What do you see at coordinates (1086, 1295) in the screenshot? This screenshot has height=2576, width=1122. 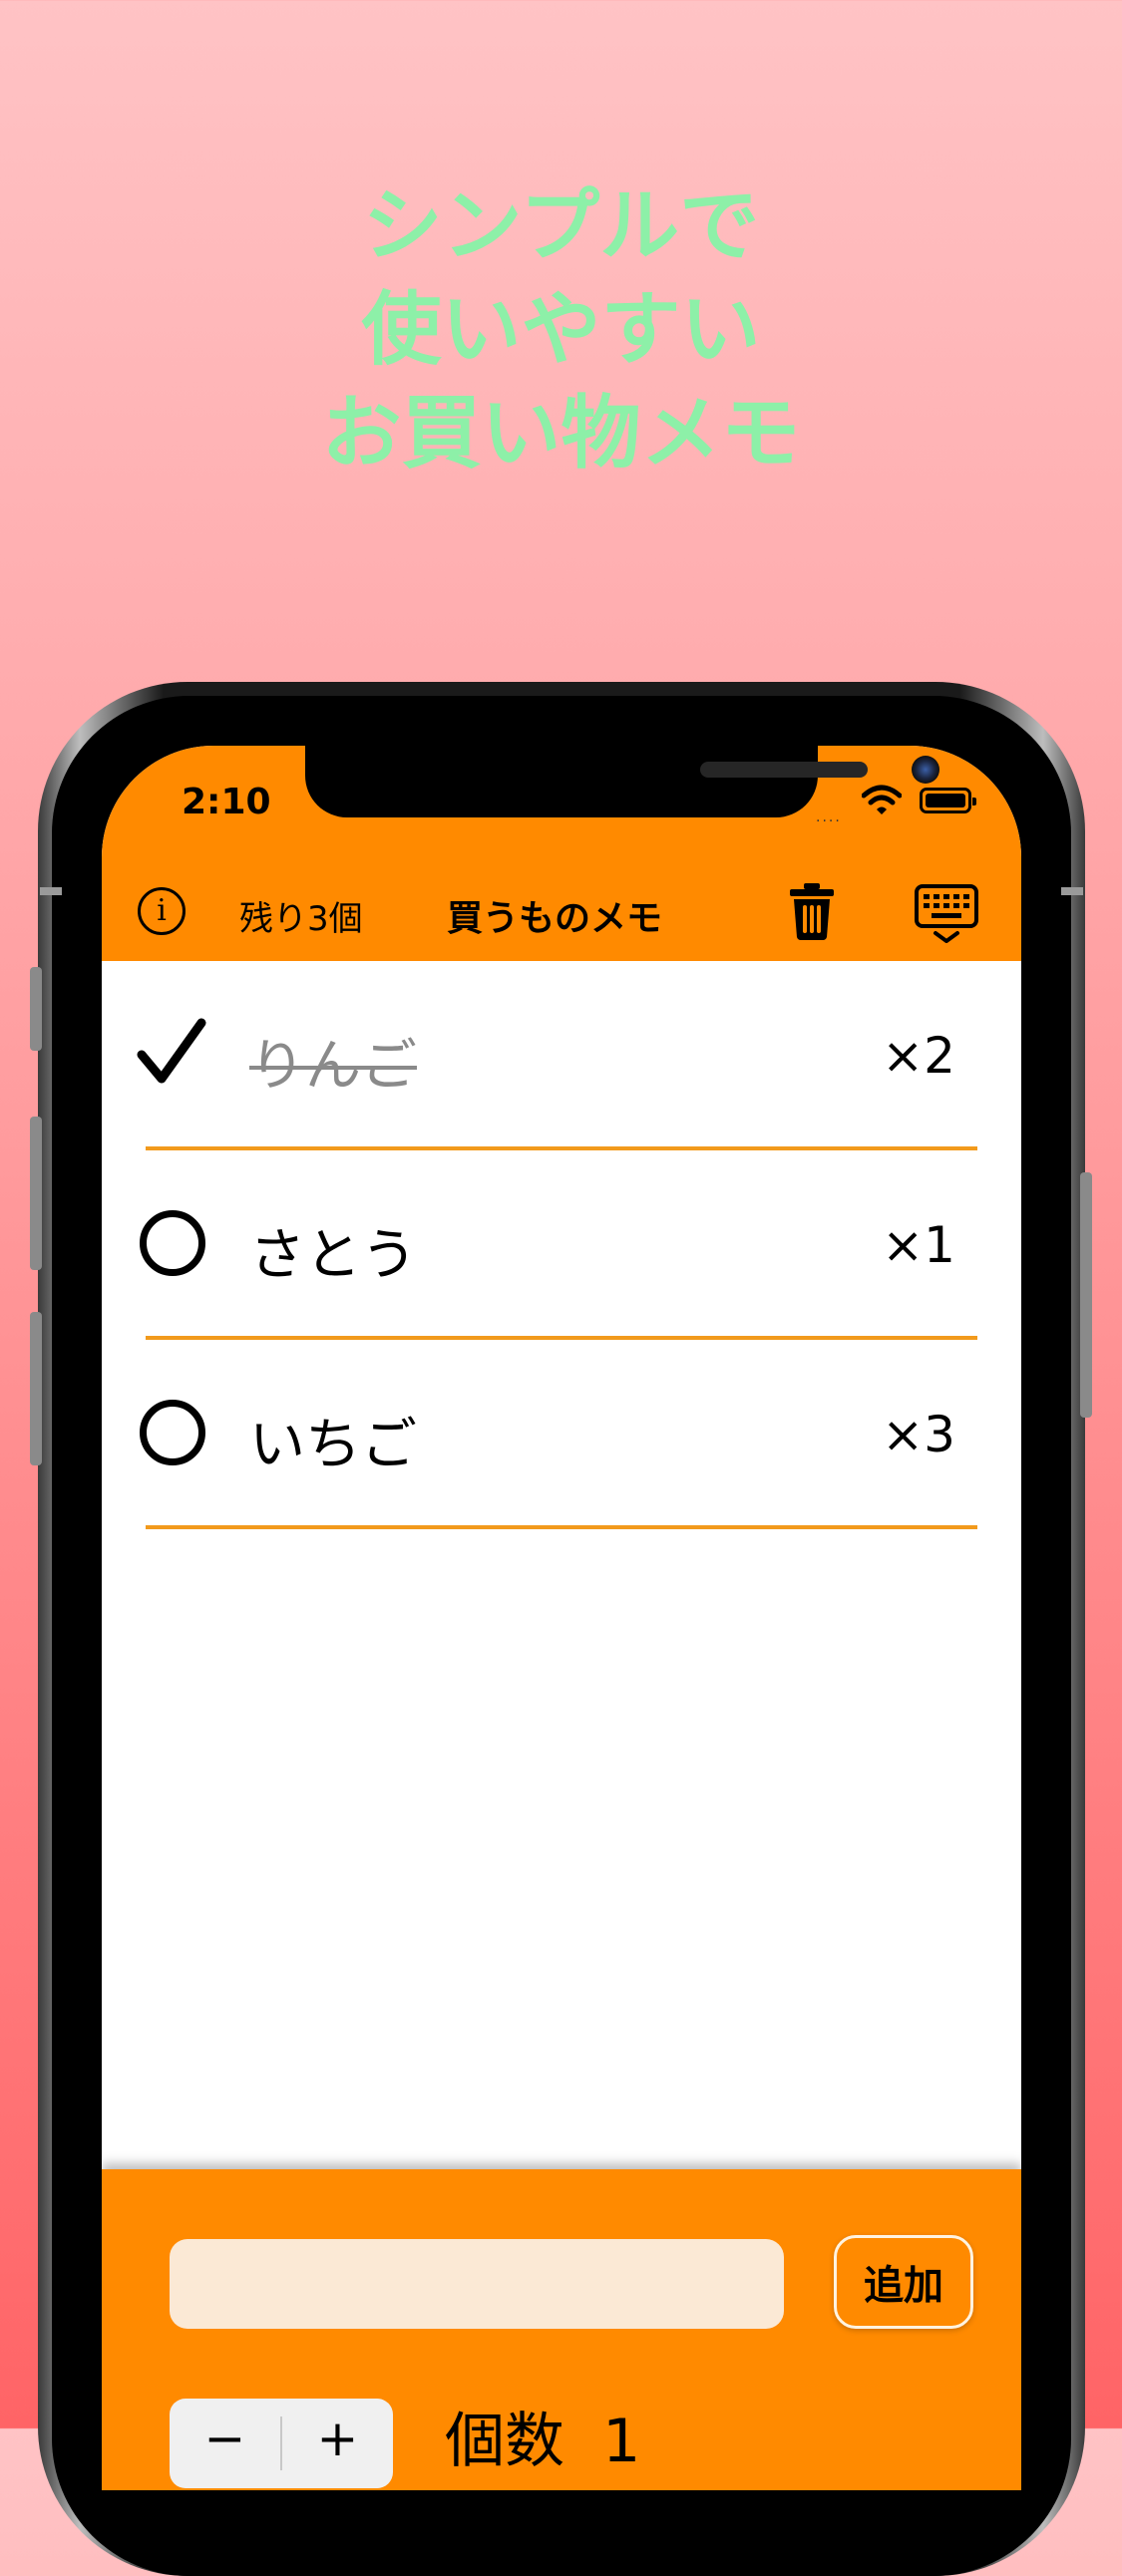 I see `power-button` at bounding box center [1086, 1295].